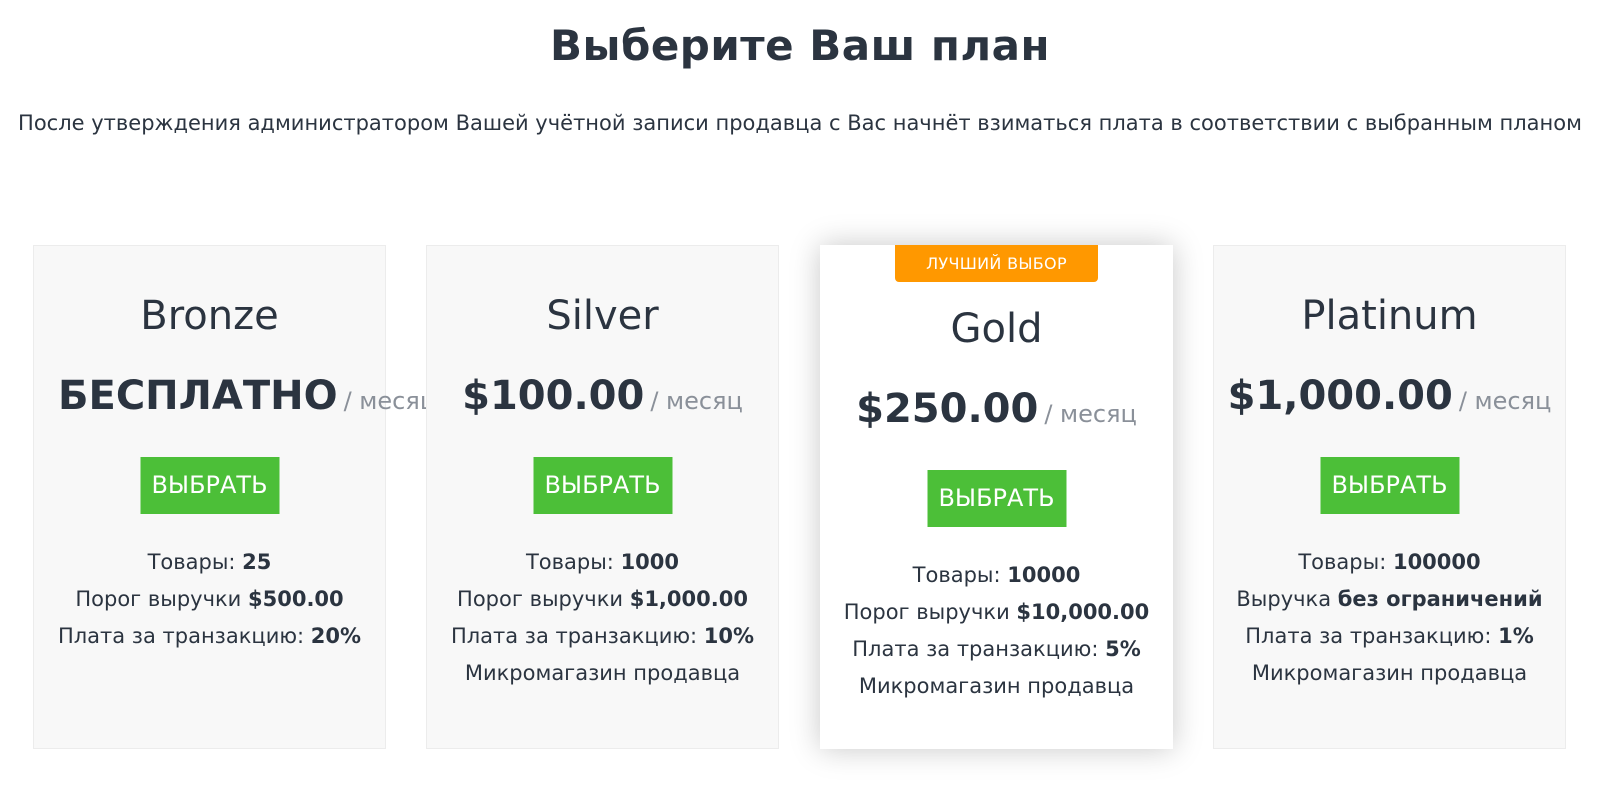 This screenshot has height=800, width=1600. What do you see at coordinates (729, 636) in the screenshot?
I see `feature-value: 10%` at bounding box center [729, 636].